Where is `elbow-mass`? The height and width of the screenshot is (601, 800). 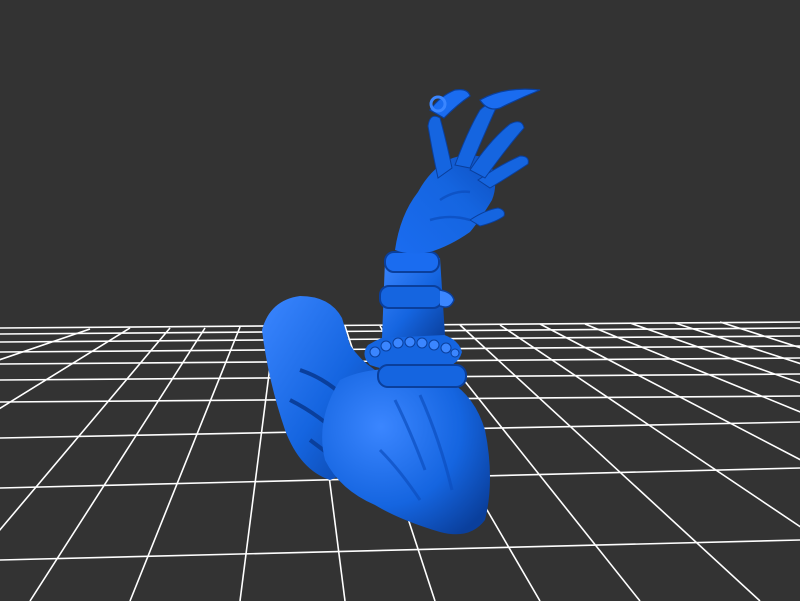
elbow-mass is located at coordinates (406, 451).